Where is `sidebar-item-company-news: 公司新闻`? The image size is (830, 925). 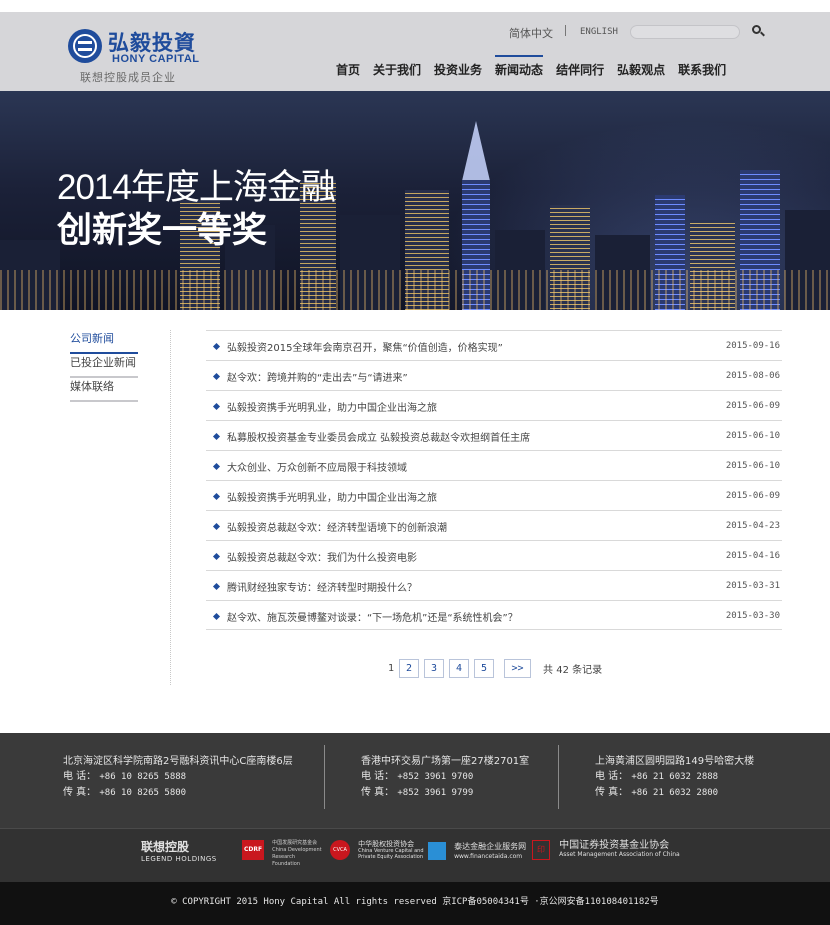
sidebar-item-company-news: 公司新闻 is located at coordinates (104, 342).